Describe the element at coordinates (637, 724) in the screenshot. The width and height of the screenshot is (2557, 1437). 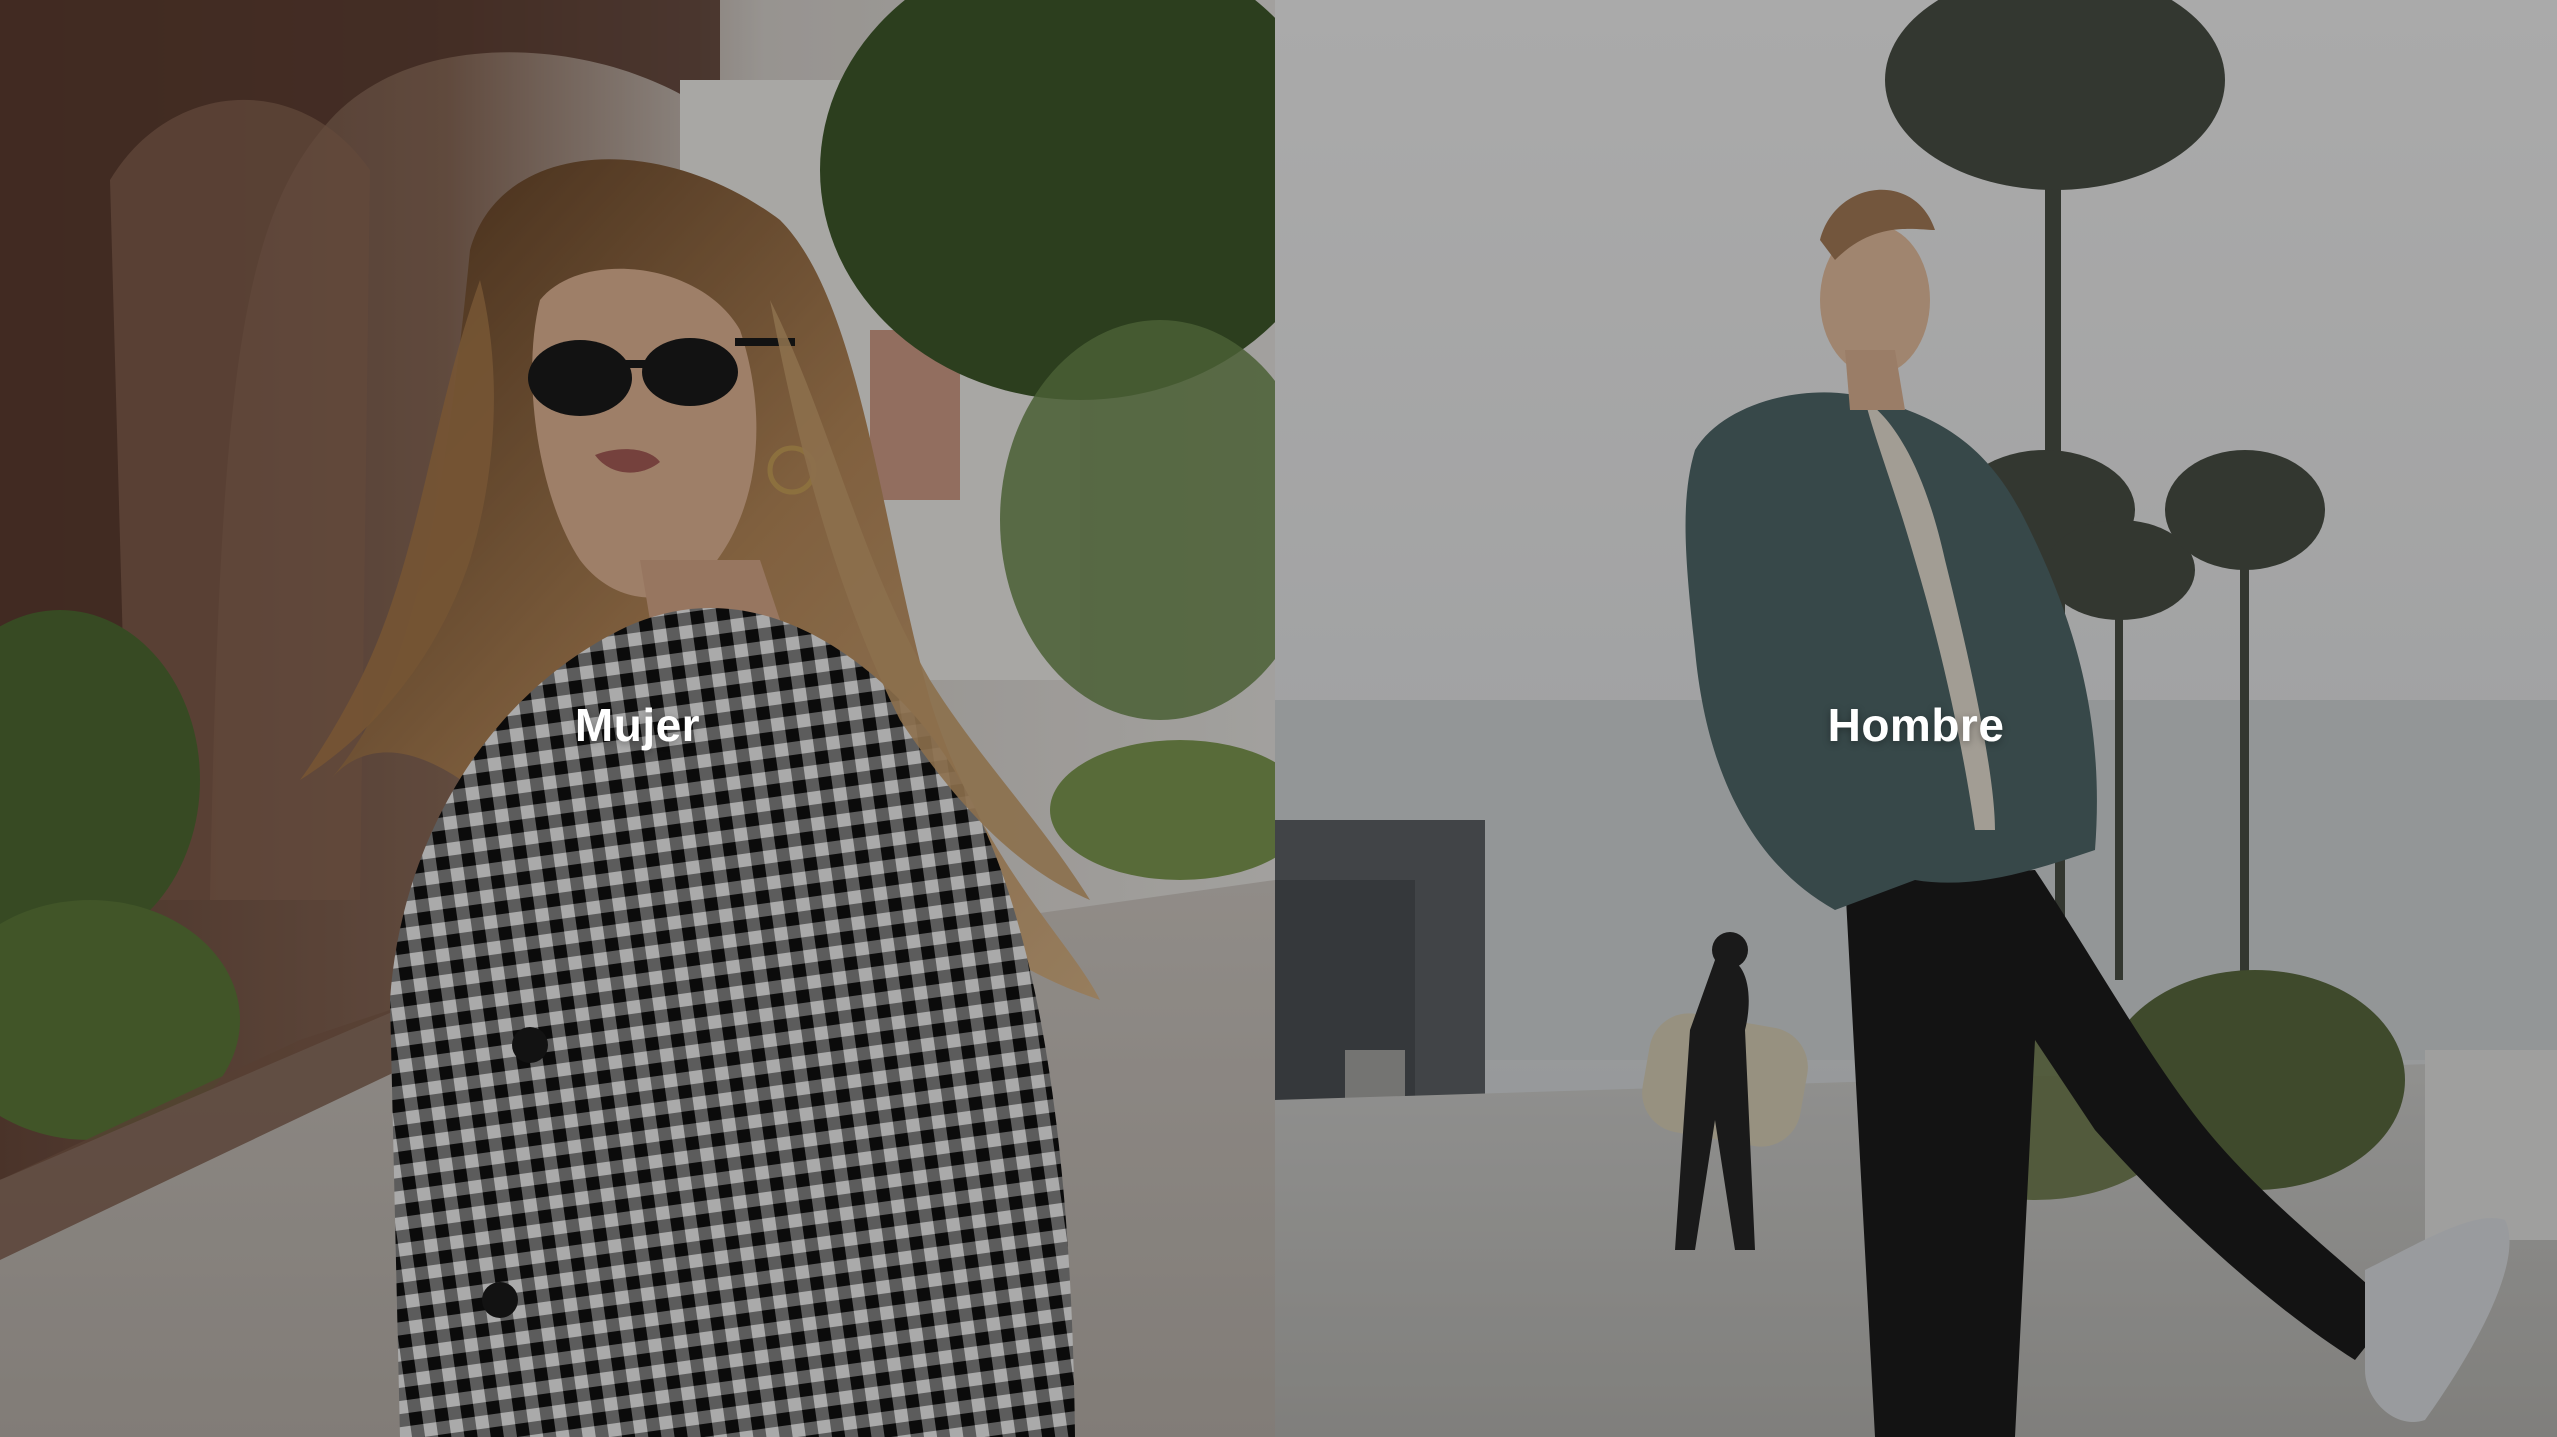
I see `category-women-label: Mujer` at that location.